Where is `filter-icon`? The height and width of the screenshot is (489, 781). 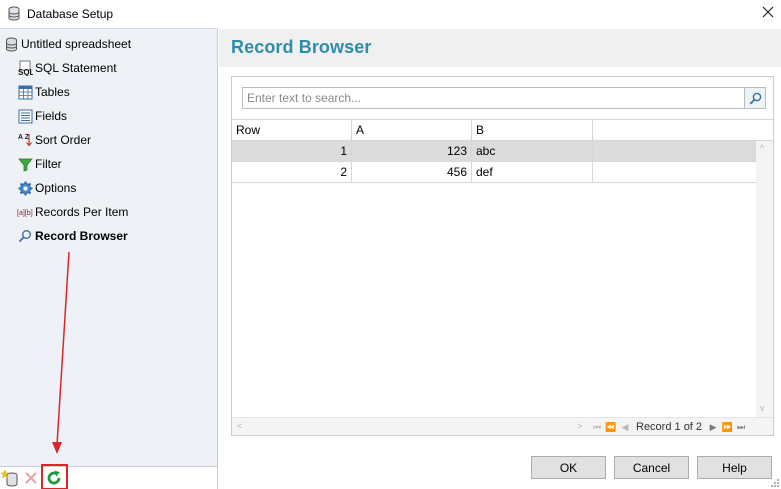 filter-icon is located at coordinates (25, 164).